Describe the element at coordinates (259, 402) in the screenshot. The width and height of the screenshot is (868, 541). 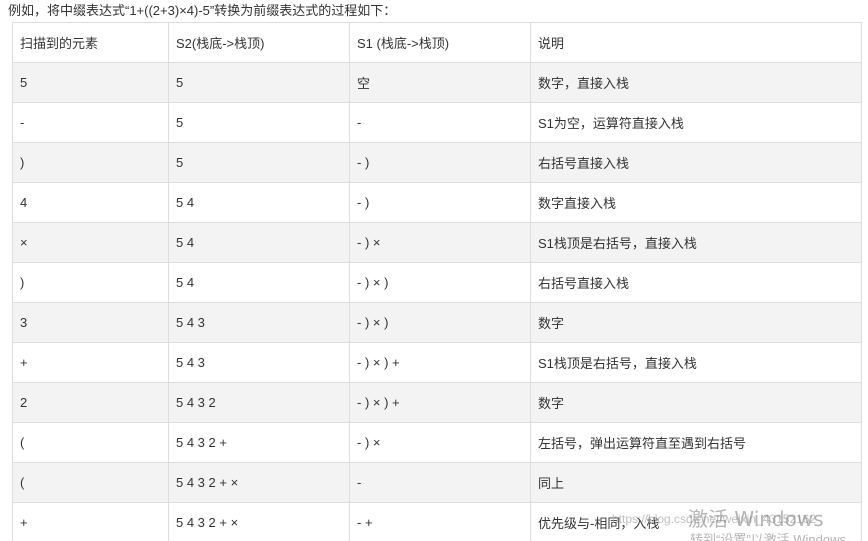
I see `cell-s2: 5 4 3 2` at that location.